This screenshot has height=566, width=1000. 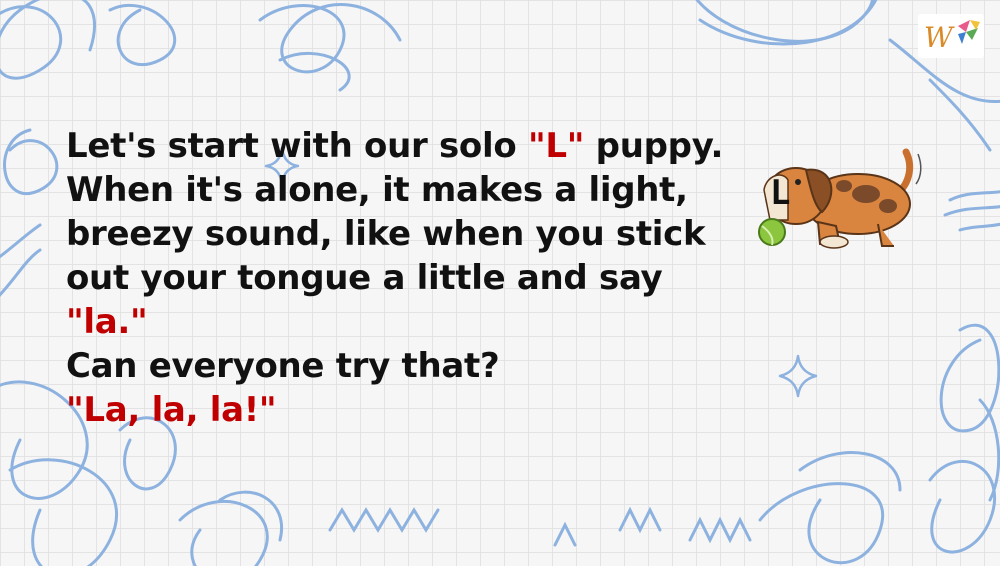 I want to click on text-line-4: out your tongue a little and say, so click(x=364, y=278).